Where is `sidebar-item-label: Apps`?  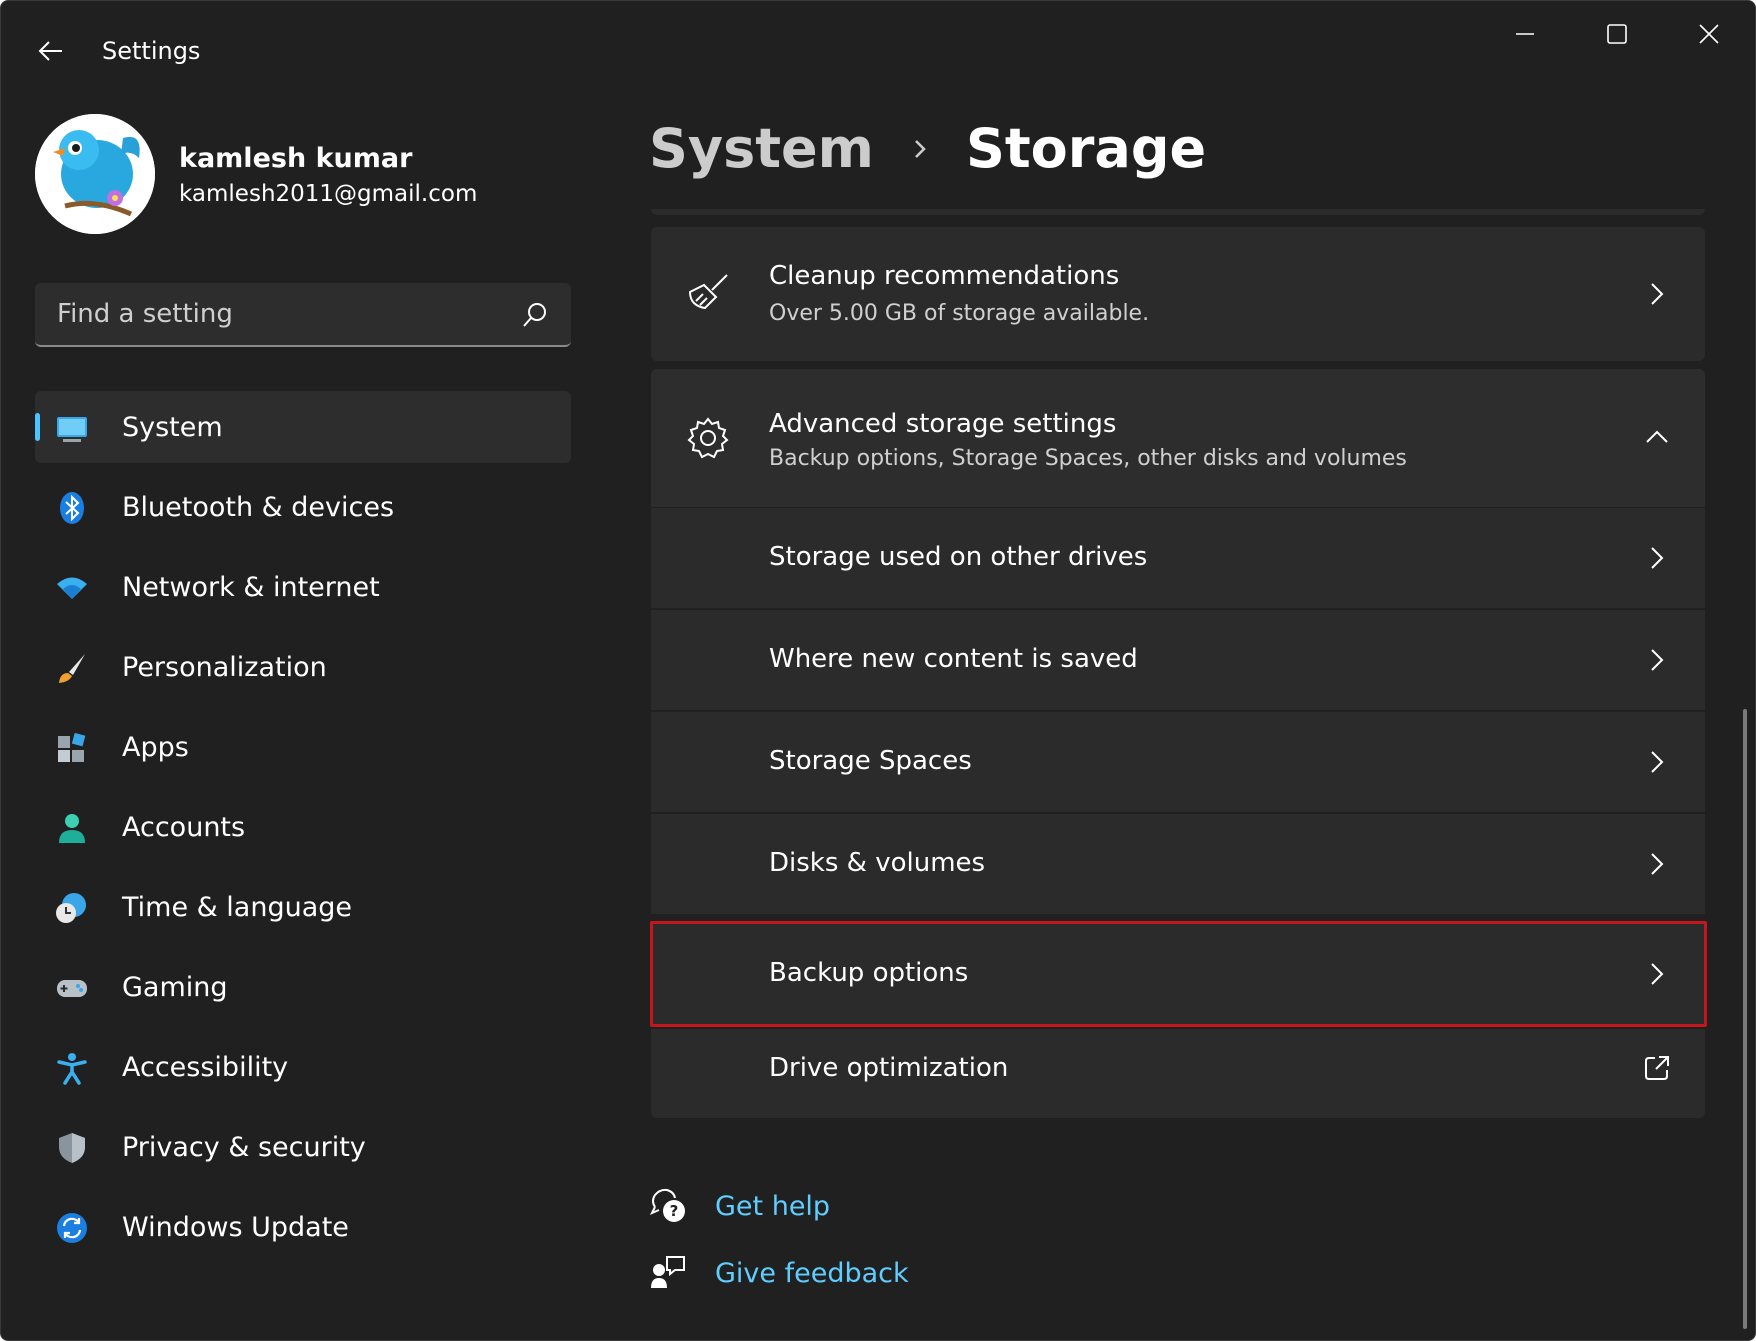 sidebar-item-label: Apps is located at coordinates (155, 747).